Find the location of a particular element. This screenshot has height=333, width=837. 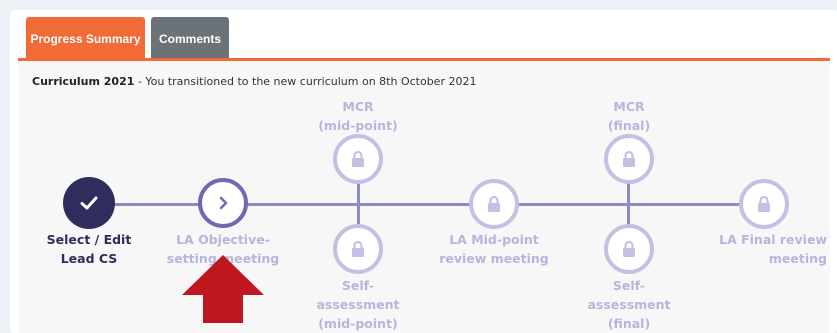

label-line: Lead CS is located at coordinates (89, 258).